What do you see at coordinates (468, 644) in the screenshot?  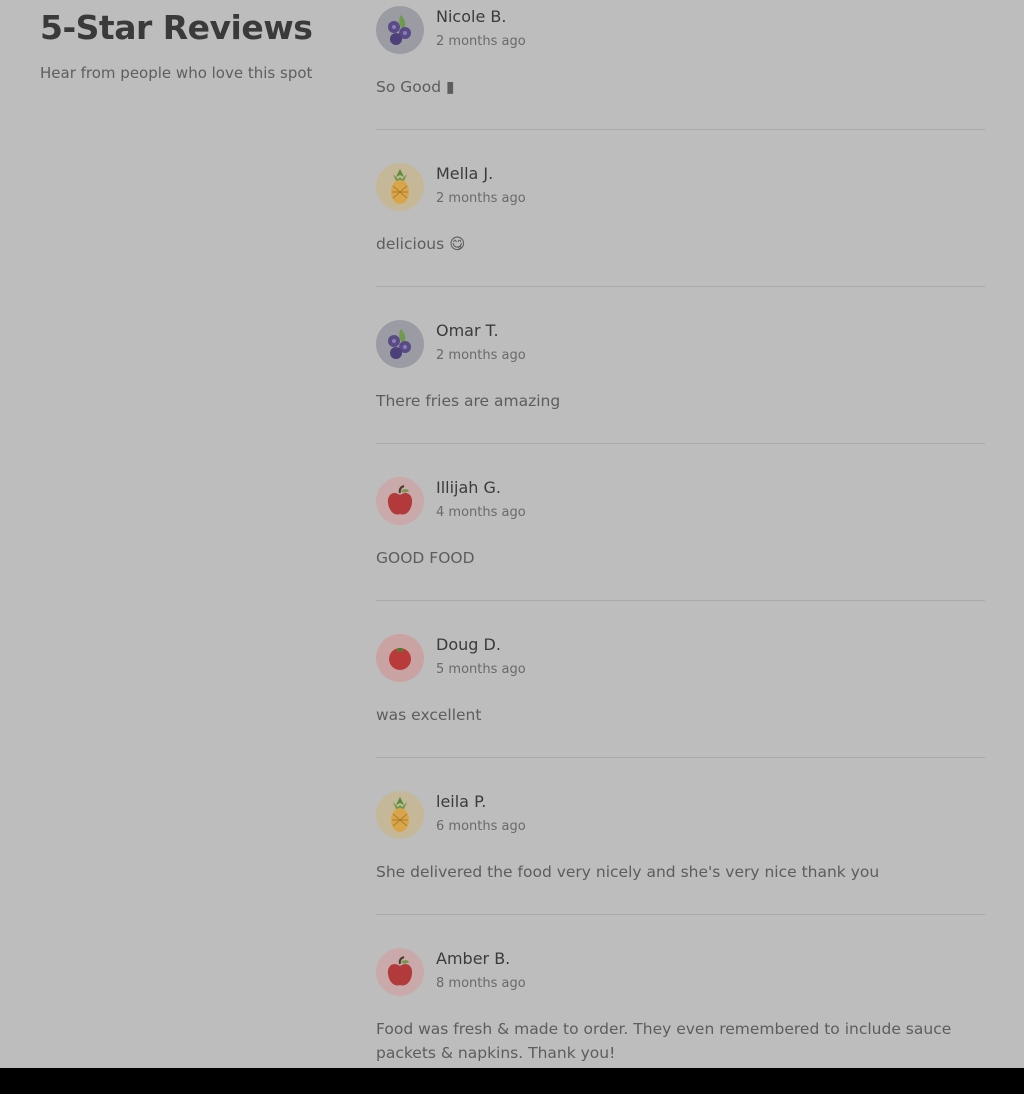 I see `reviewer-name: Doug D.` at bounding box center [468, 644].